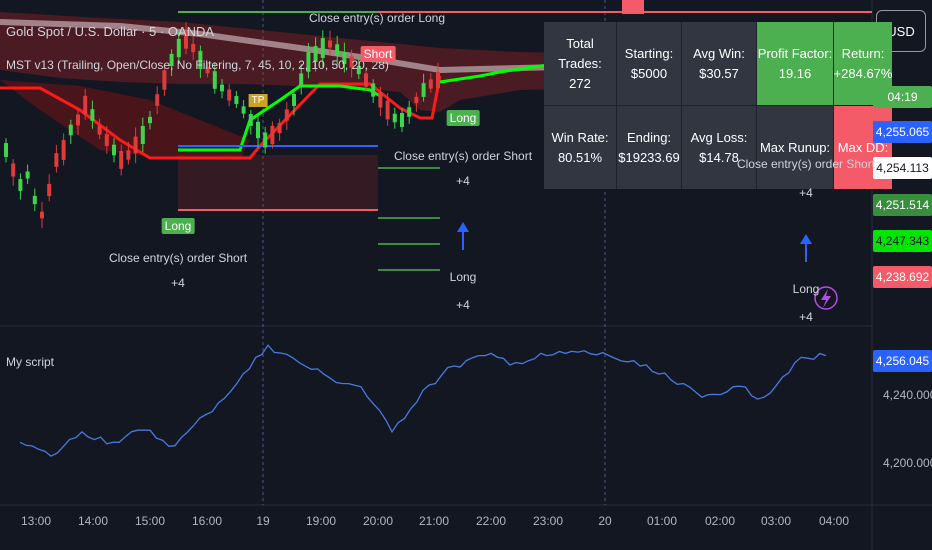  What do you see at coordinates (907, 463) in the screenshot?
I see `sub-pane-ytick-1: 4,200.000` at bounding box center [907, 463].